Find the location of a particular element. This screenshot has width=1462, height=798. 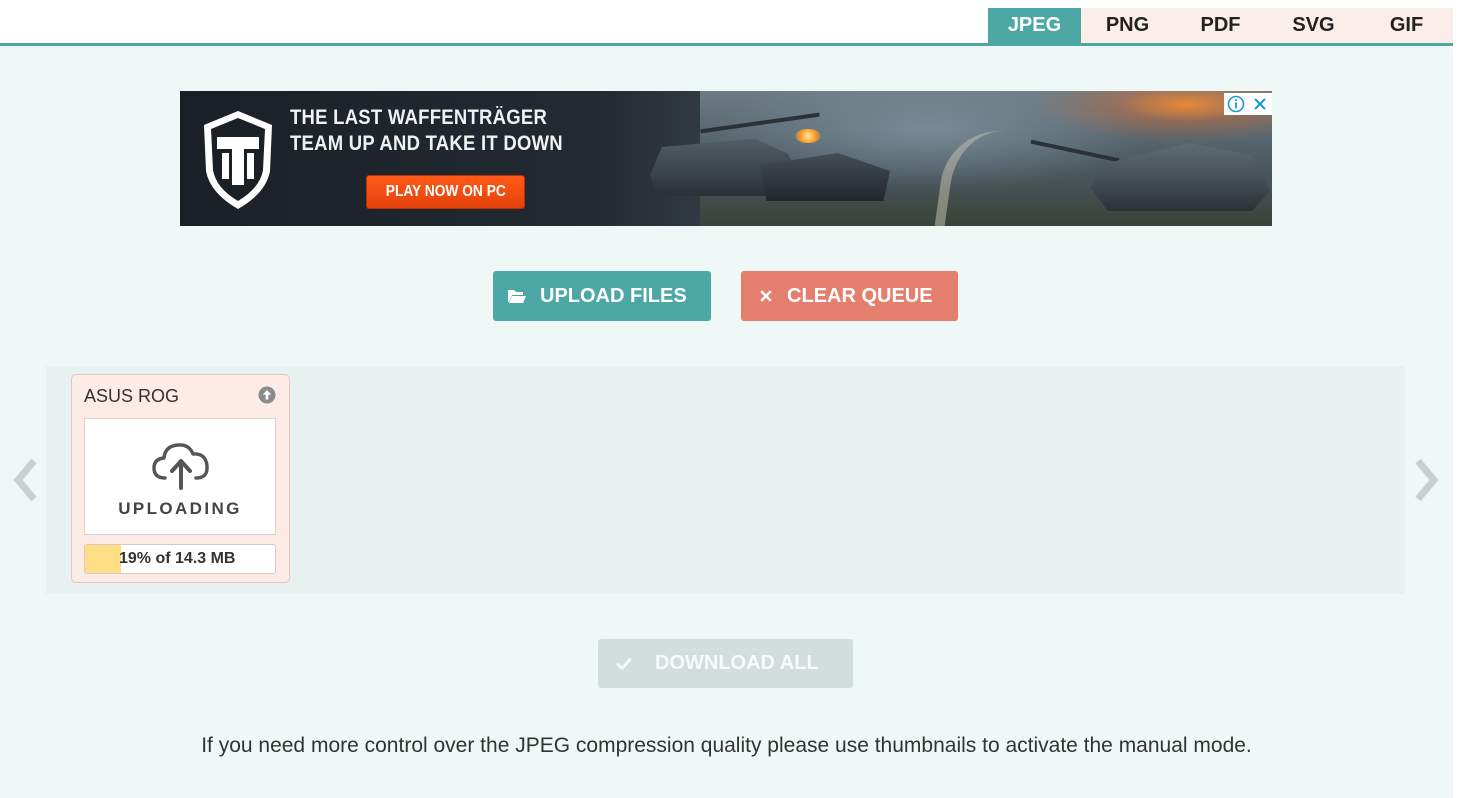

download-all-label: DOWNLOAD ALL is located at coordinates (737, 663).